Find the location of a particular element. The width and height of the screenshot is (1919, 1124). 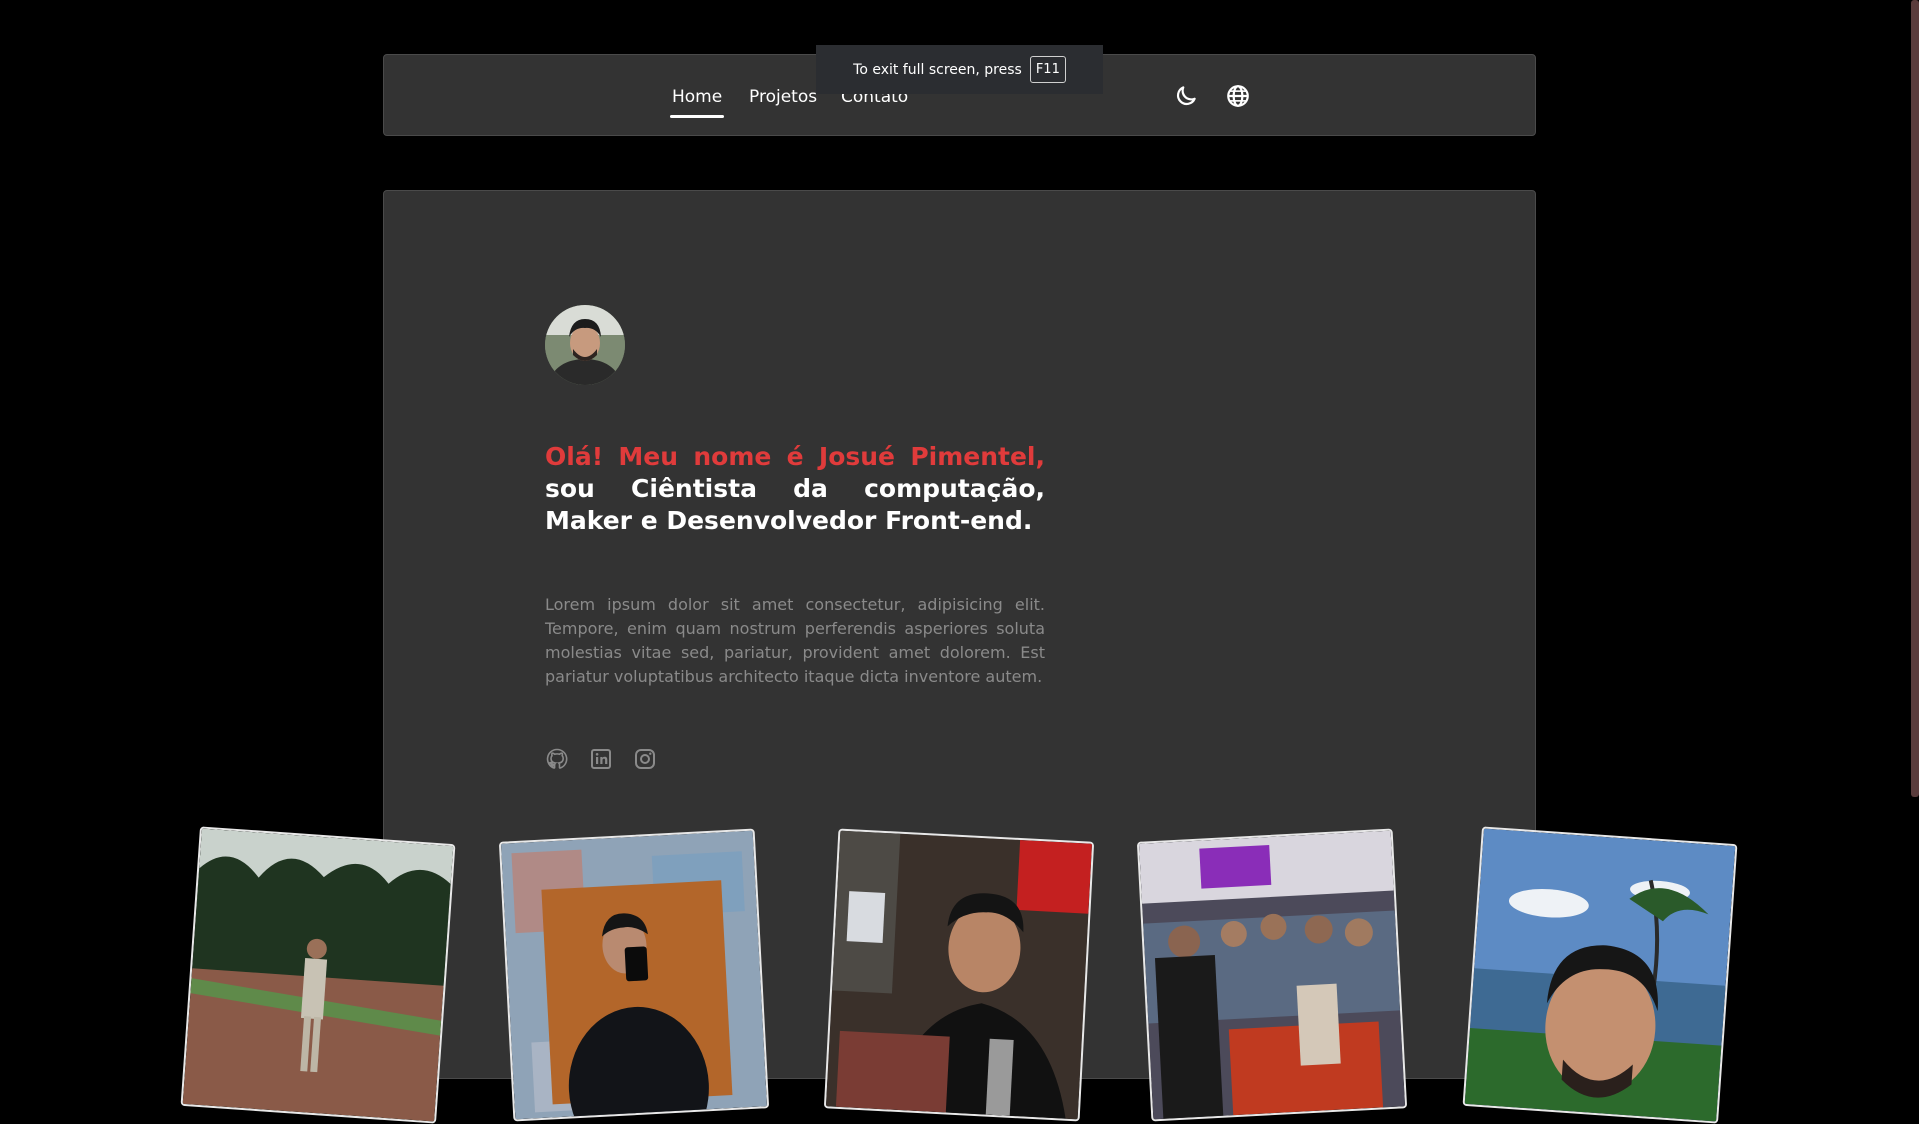

fullscreen-notice: To exit full screen, press F11 is located at coordinates (959, 69).